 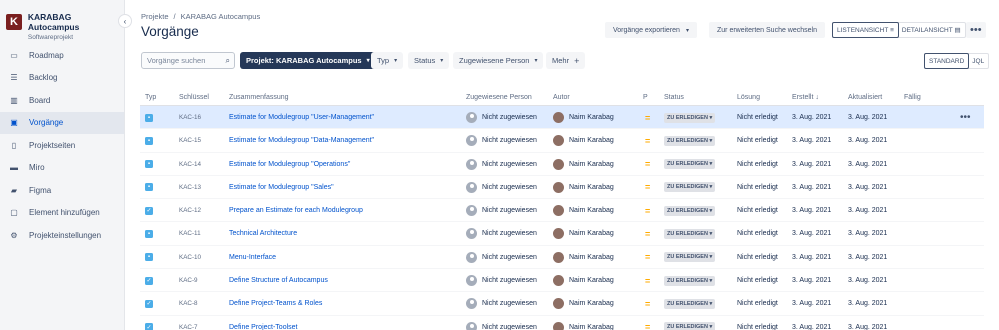 I want to click on export-button: Vorgänge exportieren ▾, so click(x=651, y=30).